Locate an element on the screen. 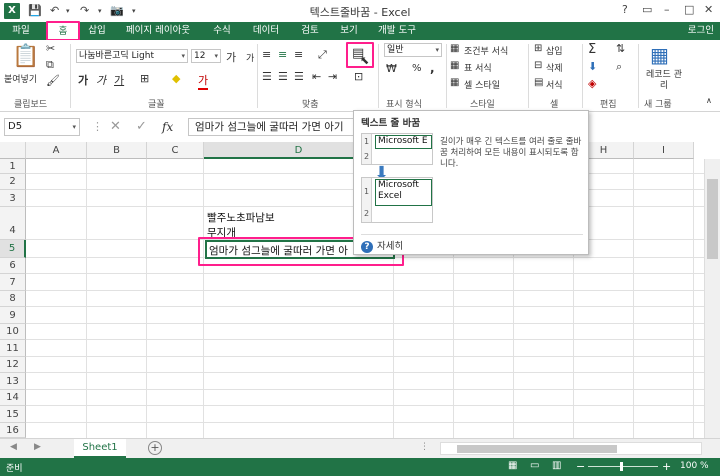 The height and width of the screenshot is (476, 720). row-header-6: 6 is located at coordinates (13, 266).